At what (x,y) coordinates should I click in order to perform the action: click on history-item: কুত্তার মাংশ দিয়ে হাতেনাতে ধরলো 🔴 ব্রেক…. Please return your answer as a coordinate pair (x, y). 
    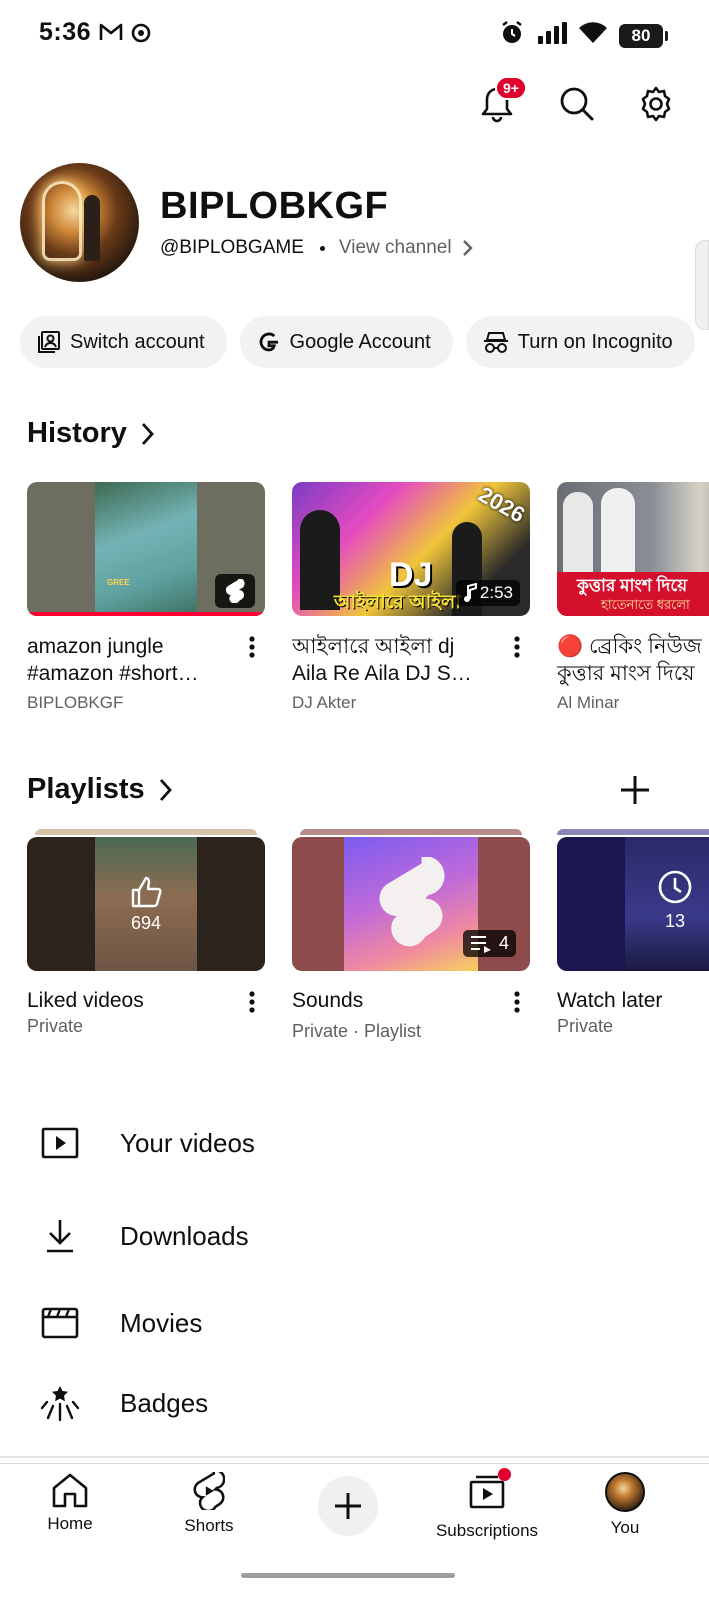
    Looking at the image, I should click on (633, 597).